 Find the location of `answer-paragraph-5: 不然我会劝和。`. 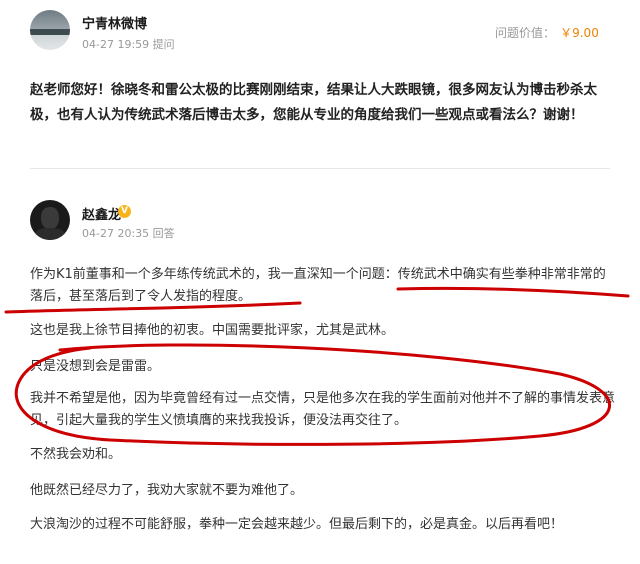

answer-paragraph-5: 不然我会劝和。 is located at coordinates (76, 454).